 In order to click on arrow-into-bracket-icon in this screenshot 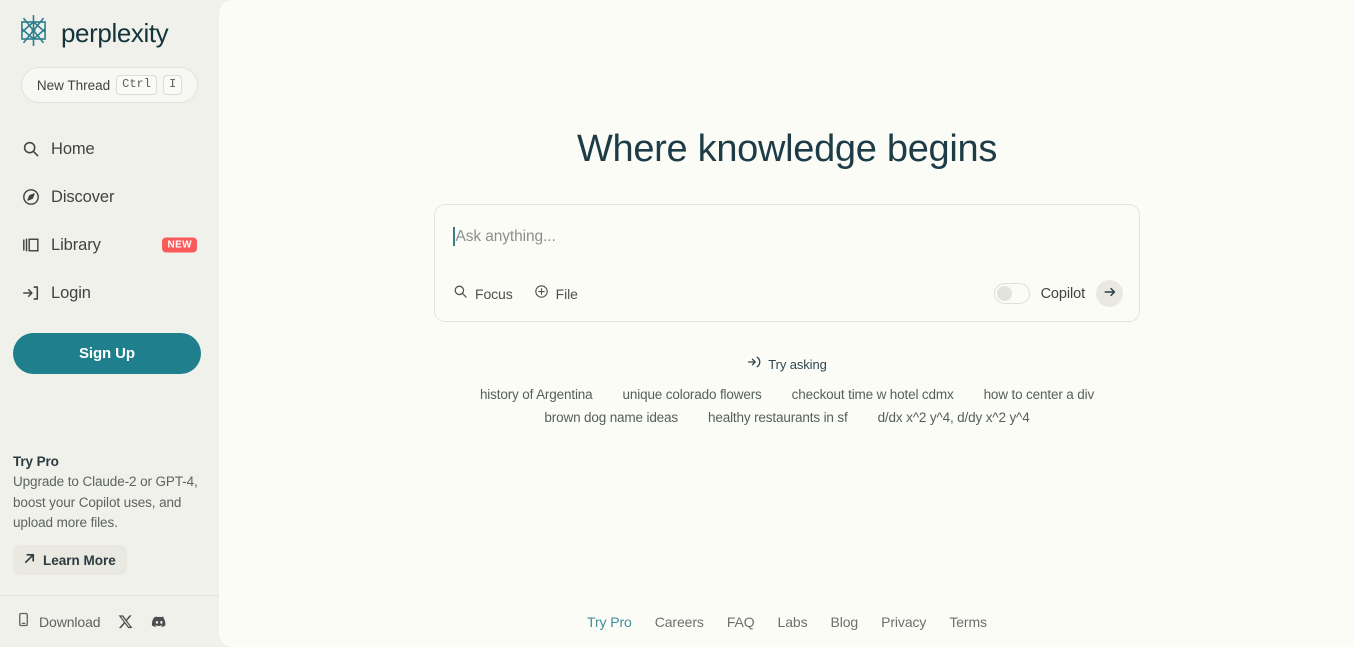, I will do `click(754, 364)`.